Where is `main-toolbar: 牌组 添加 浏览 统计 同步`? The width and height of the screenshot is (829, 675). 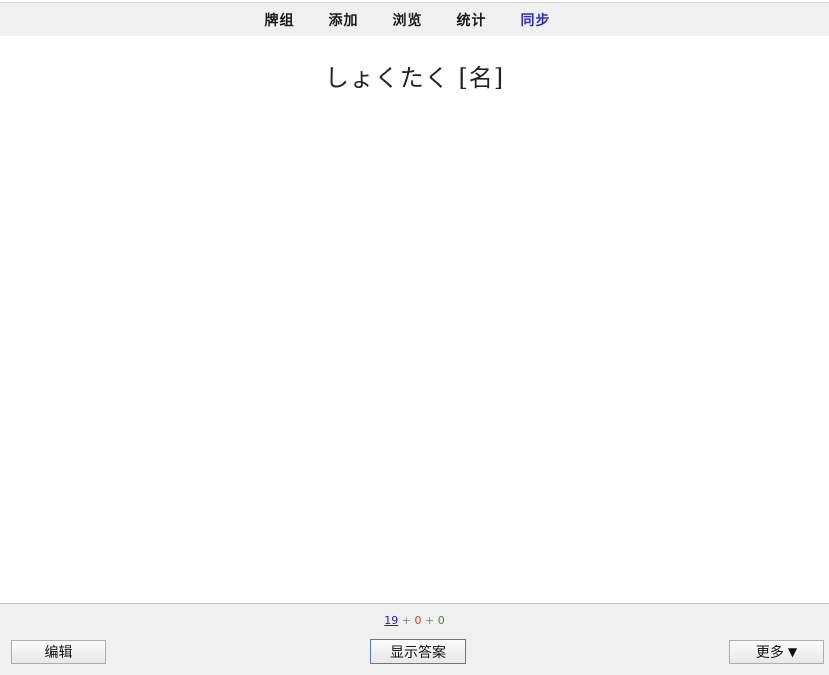 main-toolbar: 牌组 添加 浏览 统计 同步 is located at coordinates (414, 19).